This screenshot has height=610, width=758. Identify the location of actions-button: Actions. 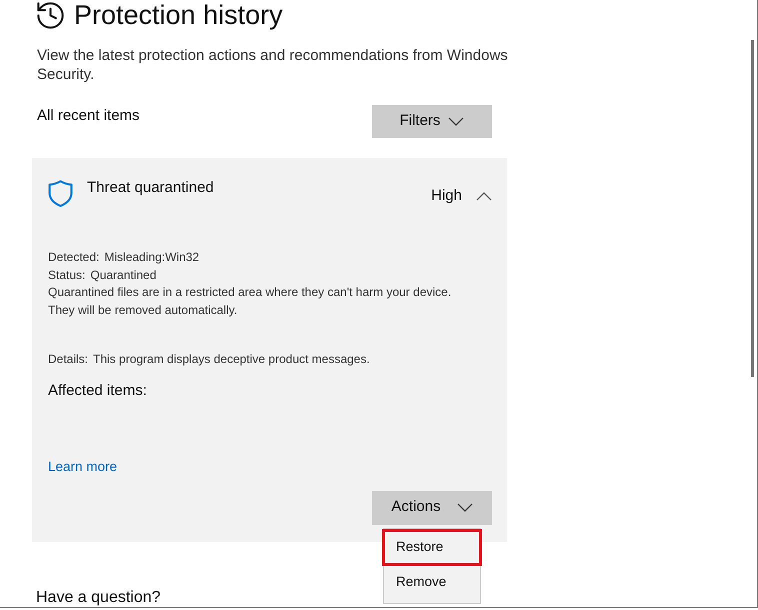
(432, 507).